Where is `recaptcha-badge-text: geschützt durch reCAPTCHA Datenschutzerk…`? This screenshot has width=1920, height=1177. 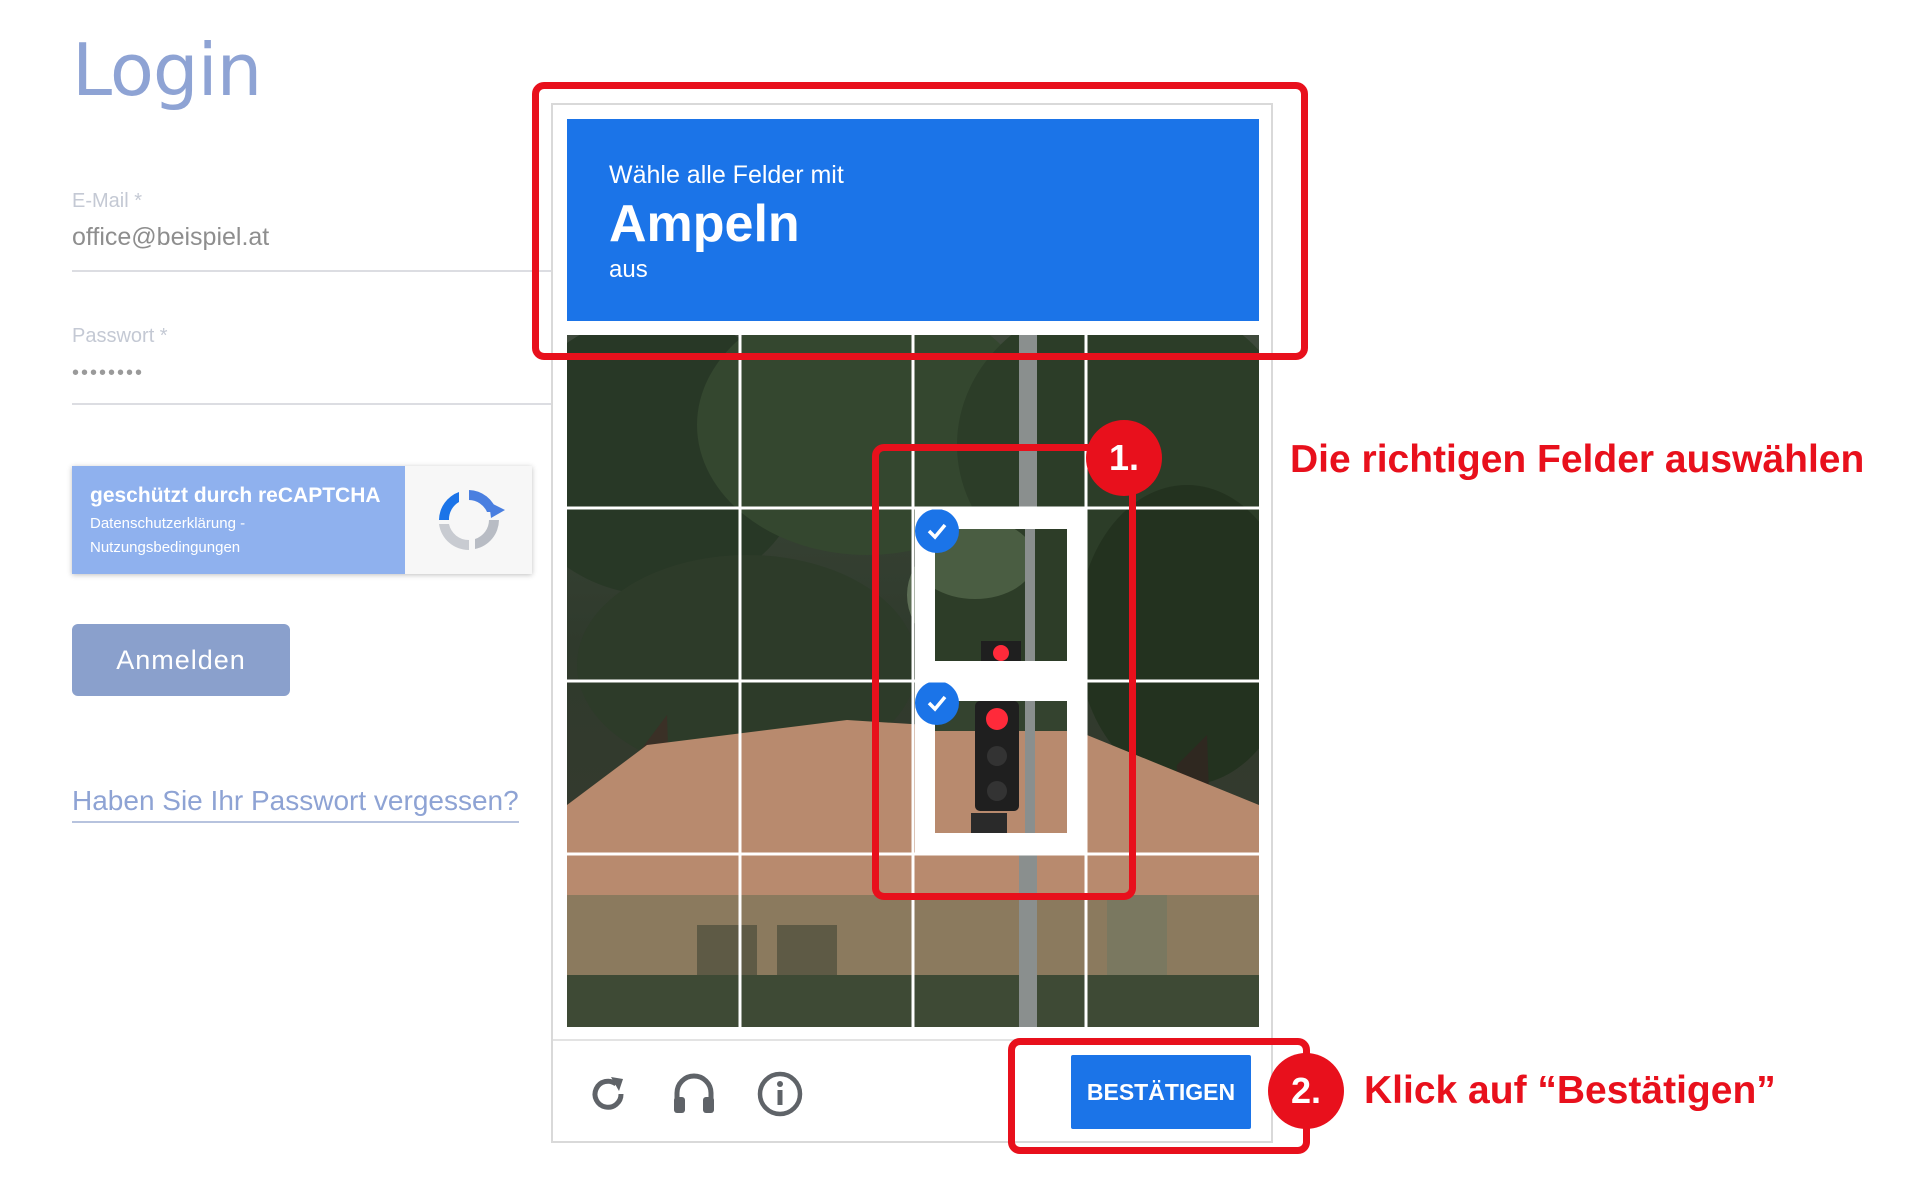 recaptcha-badge-text: geschützt durch reCAPTCHA Datenschutzerk… is located at coordinates (238, 520).